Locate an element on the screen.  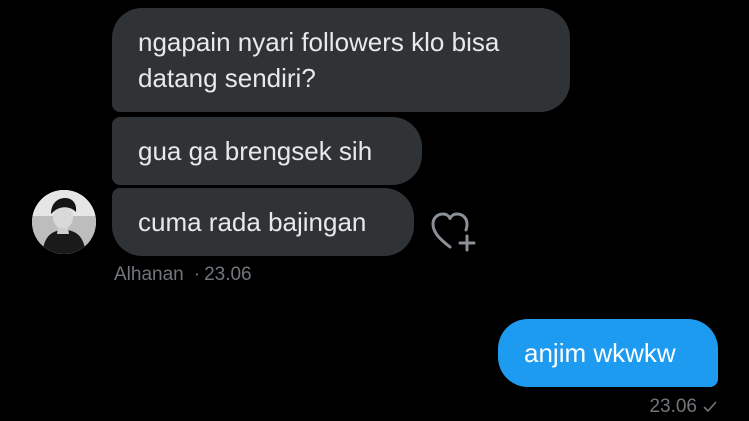
heart-plus-icon is located at coordinates (453, 232).